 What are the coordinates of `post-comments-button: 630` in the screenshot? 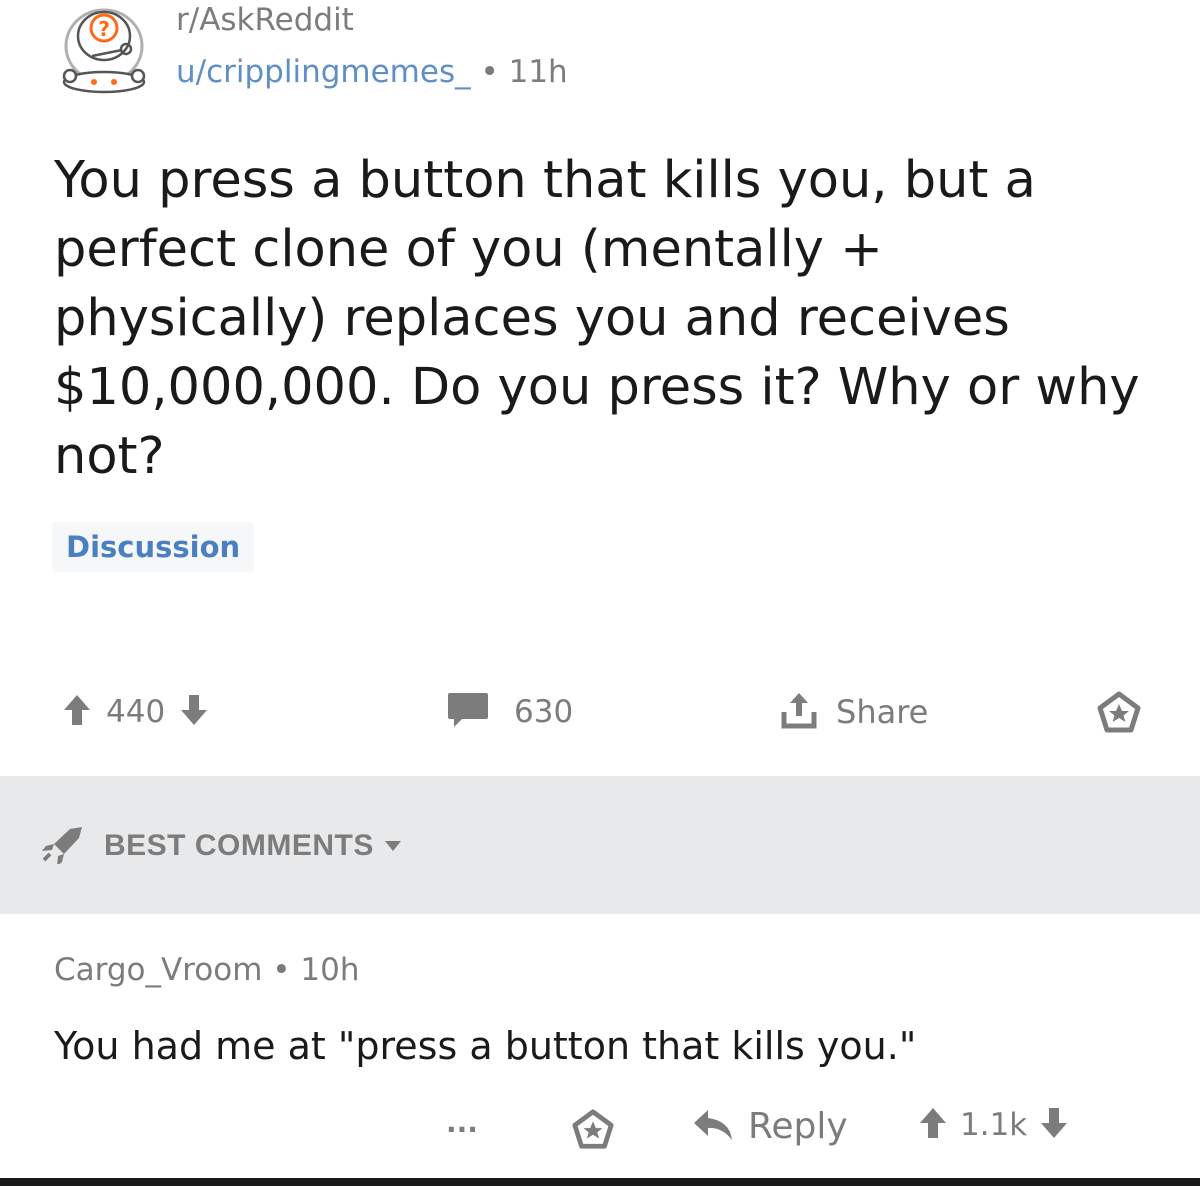 It's located at (509, 712).